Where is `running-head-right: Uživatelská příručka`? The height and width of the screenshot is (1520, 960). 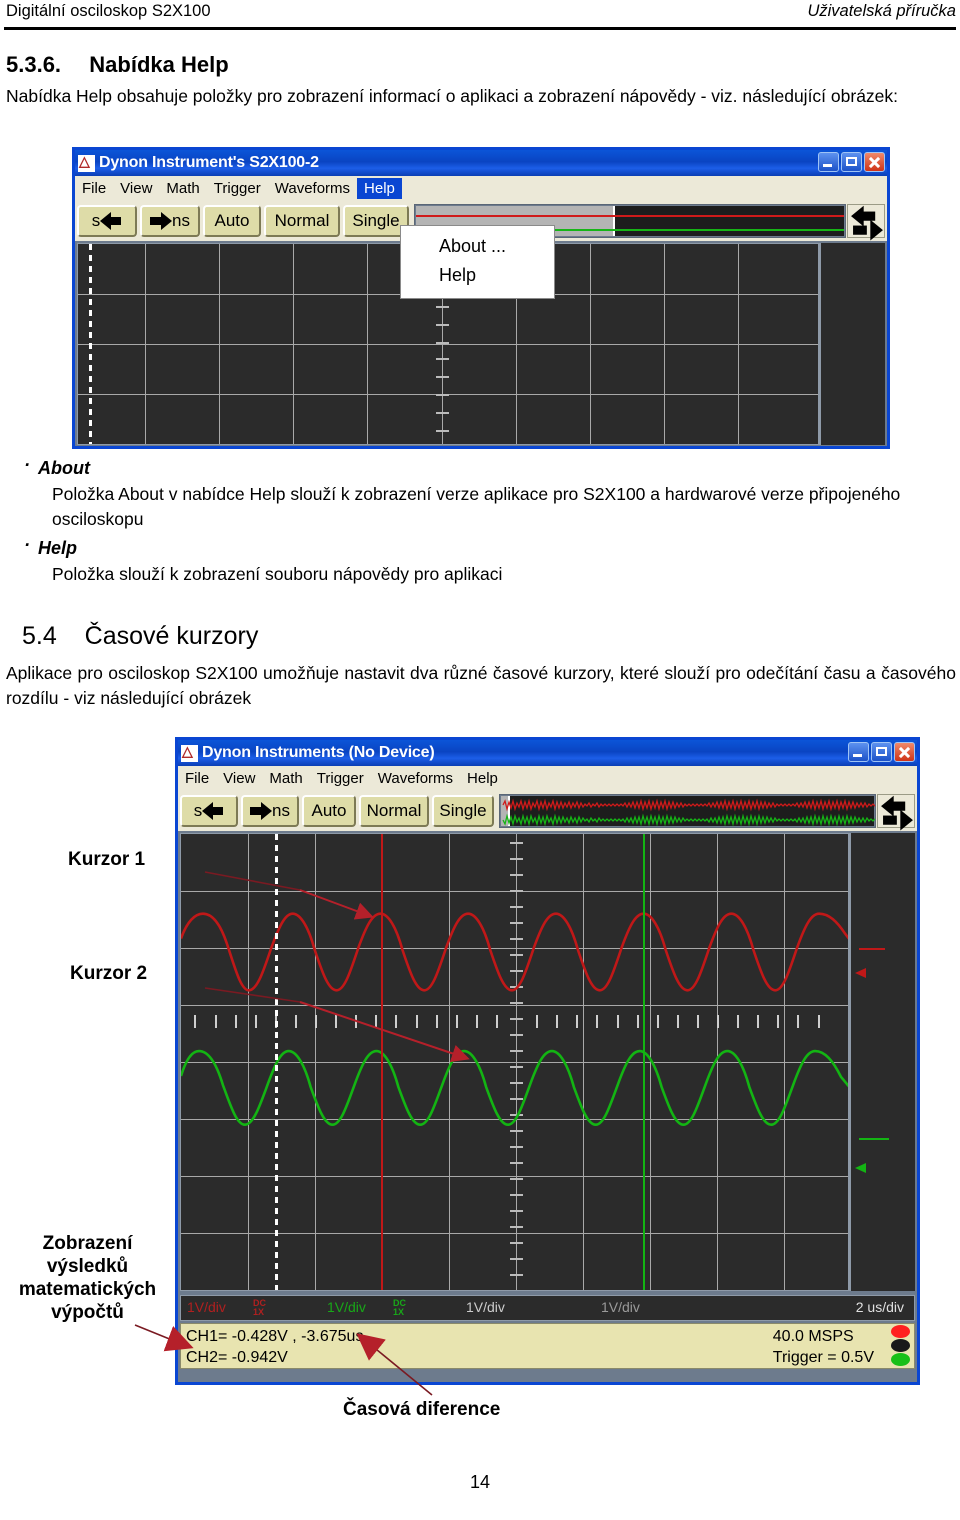
running-head-right: Uživatelská příručka is located at coordinates (881, 11).